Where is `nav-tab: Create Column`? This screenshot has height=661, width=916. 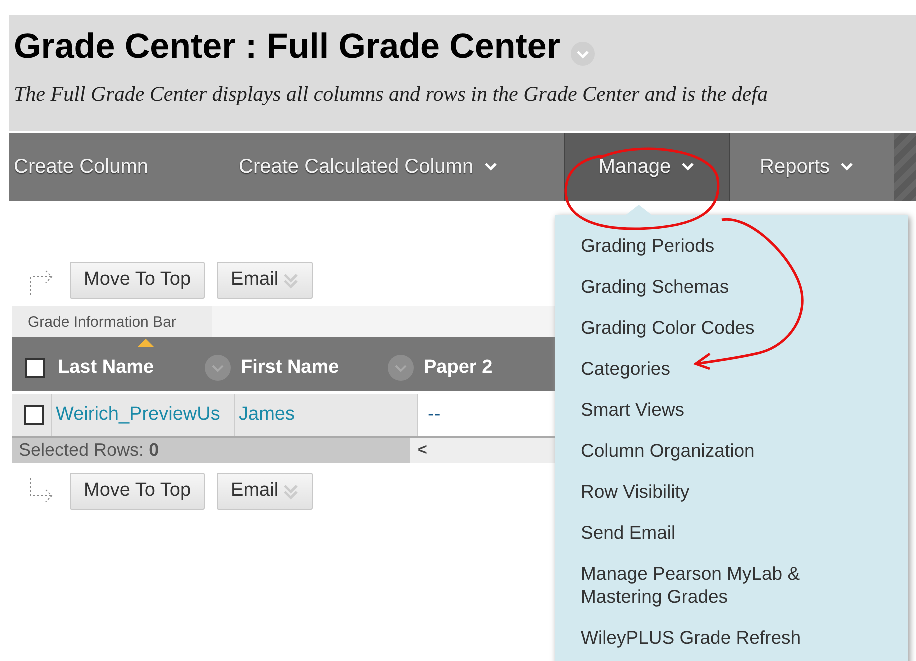 nav-tab: Create Column is located at coordinates (109, 167).